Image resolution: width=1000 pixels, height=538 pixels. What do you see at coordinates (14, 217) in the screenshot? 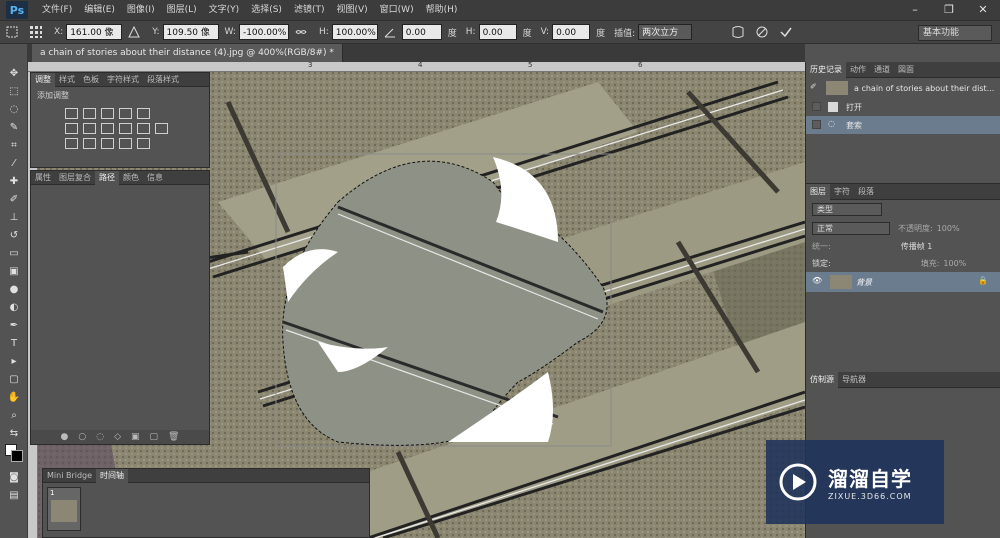
I see `clone-stamp-tool-icon: ⊥` at bounding box center [14, 217].